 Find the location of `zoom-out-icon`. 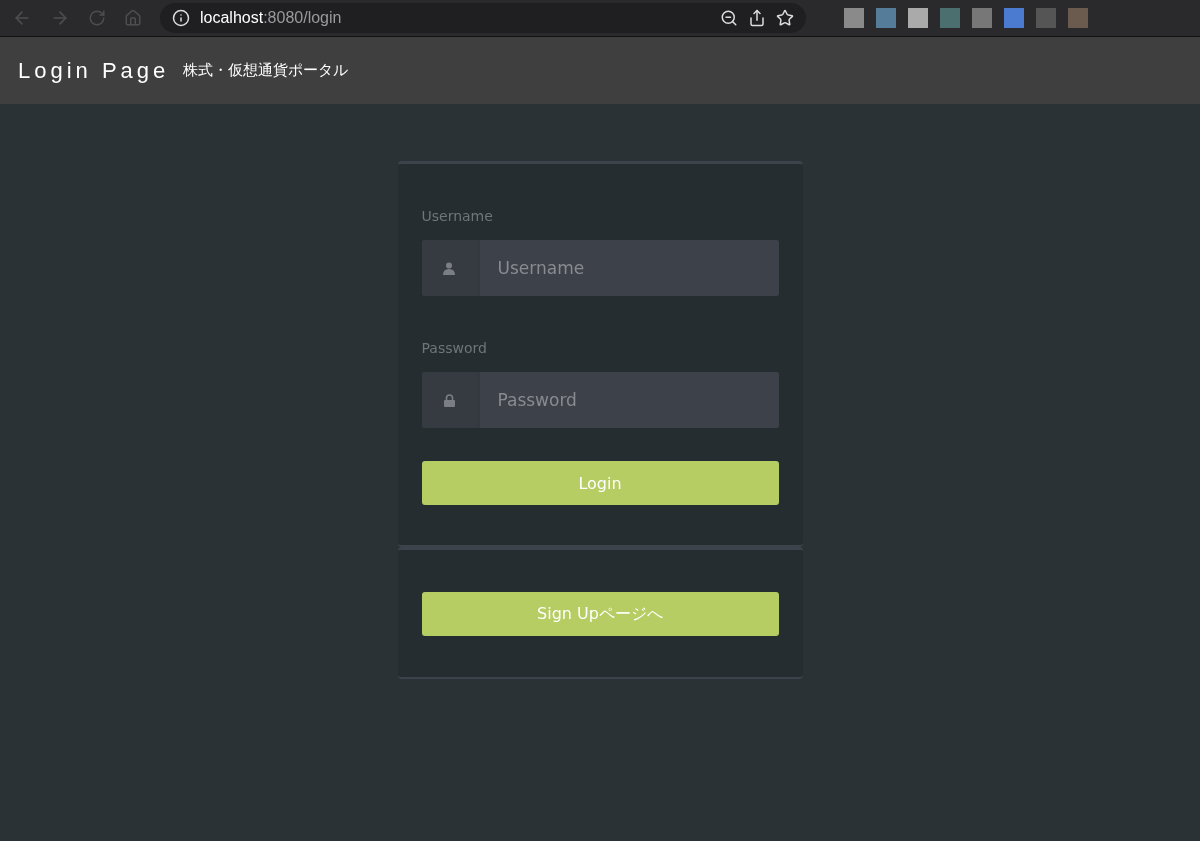

zoom-out-icon is located at coordinates (729, 18).